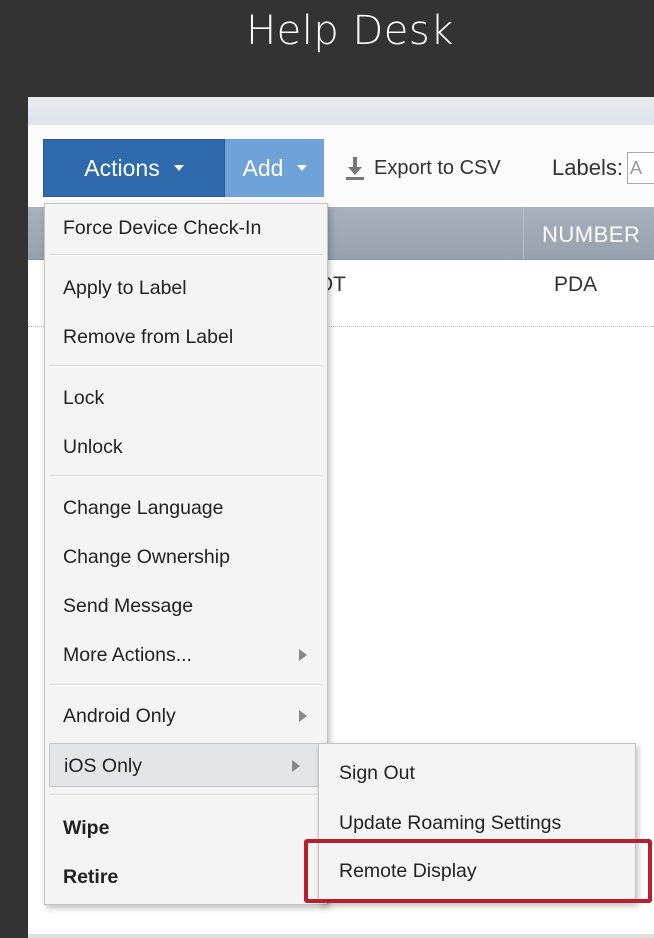  I want to click on export-to-csv-button: Export to CSV, so click(422, 168).